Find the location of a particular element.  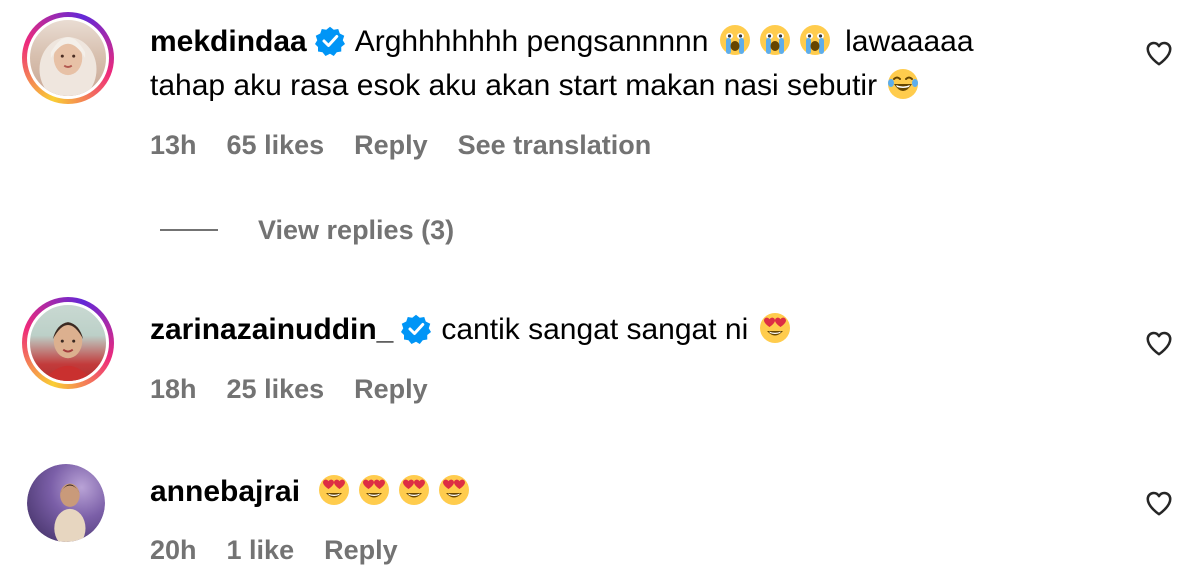

like-count: 1 like is located at coordinates (261, 550).